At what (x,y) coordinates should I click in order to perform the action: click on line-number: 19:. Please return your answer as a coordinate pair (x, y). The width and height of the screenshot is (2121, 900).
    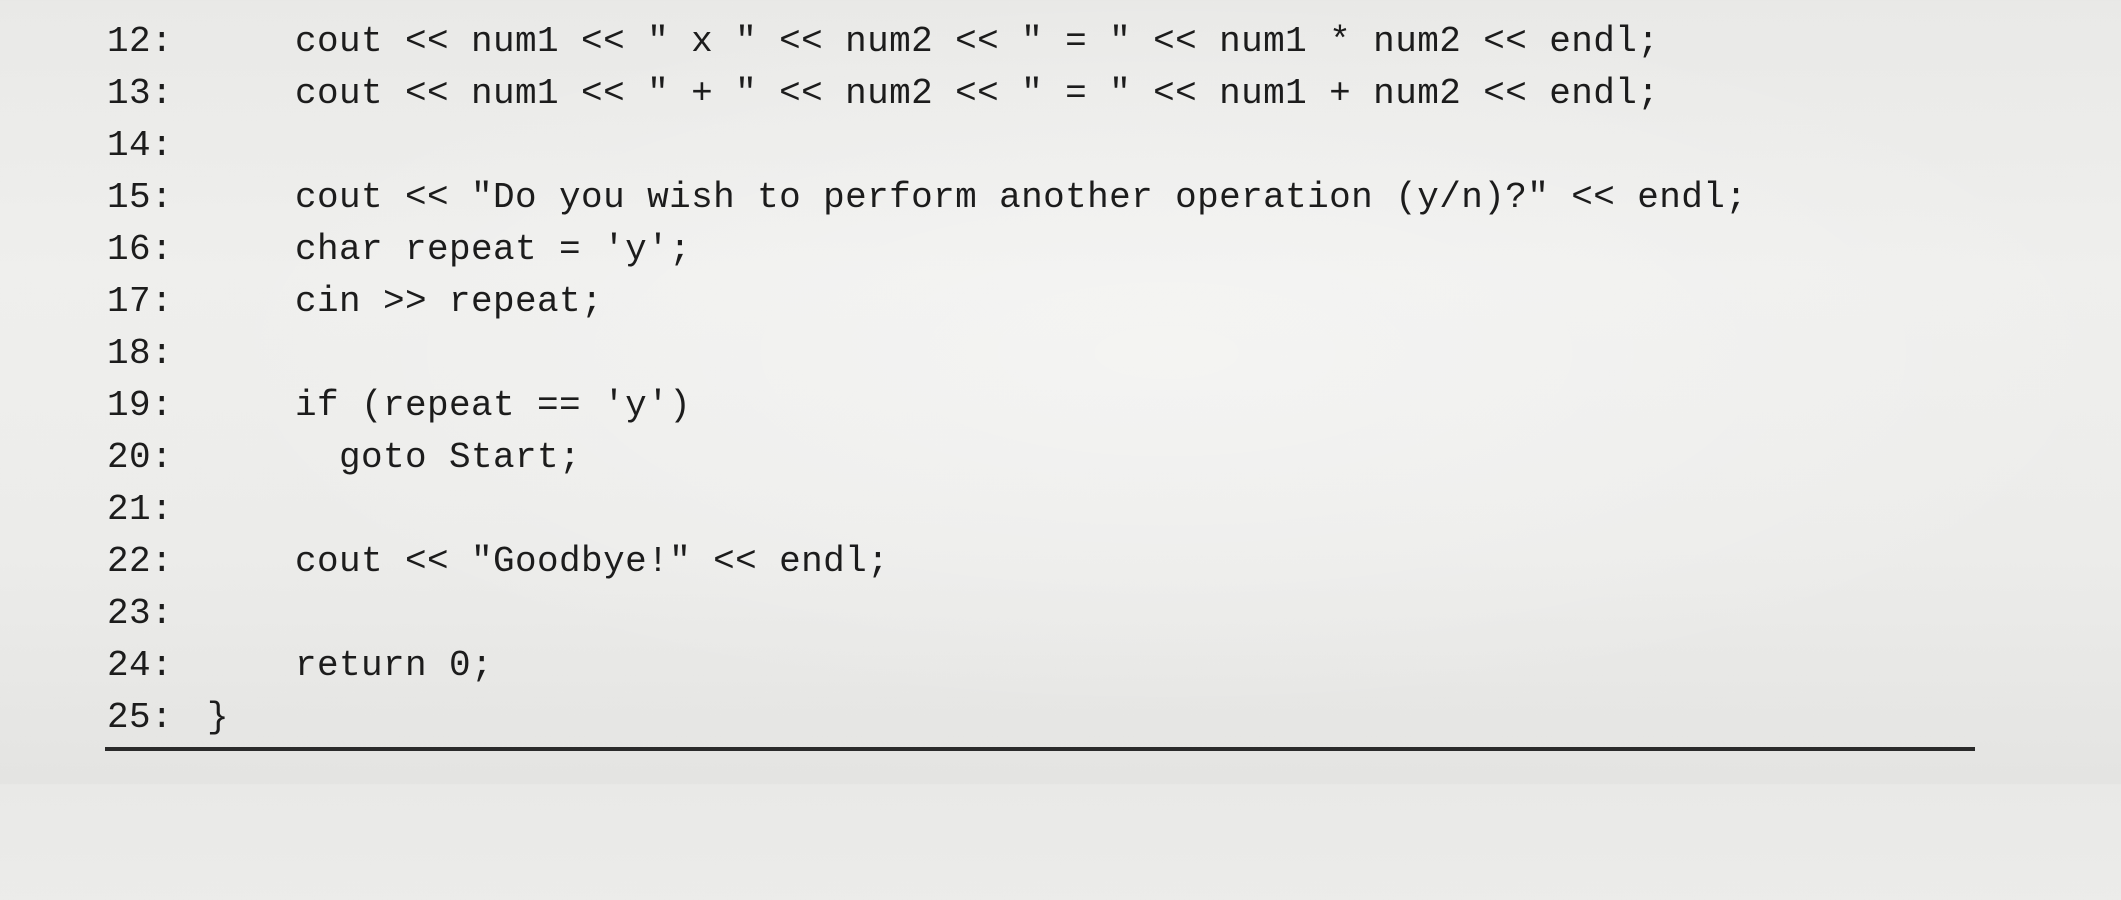
    Looking at the image, I should click on (140, 405).